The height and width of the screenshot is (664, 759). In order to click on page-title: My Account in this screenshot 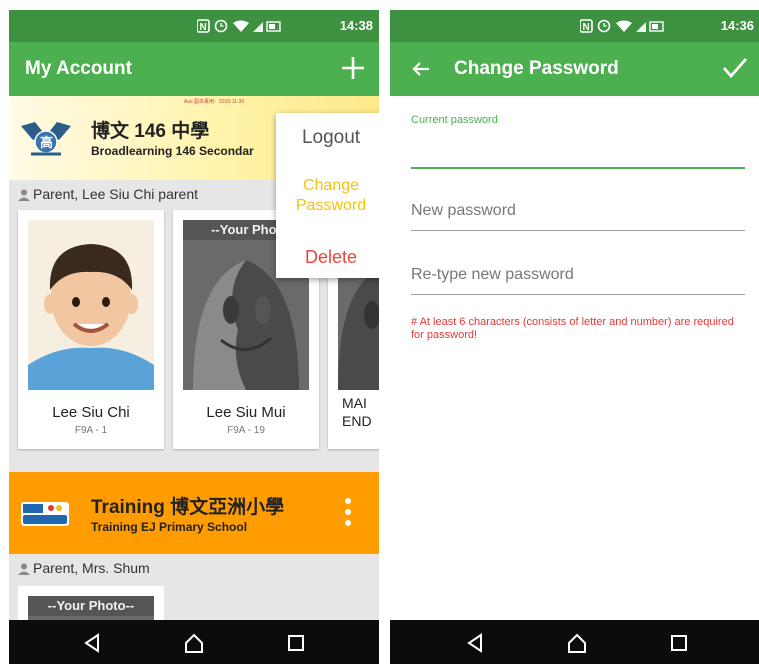, I will do `click(78, 68)`.